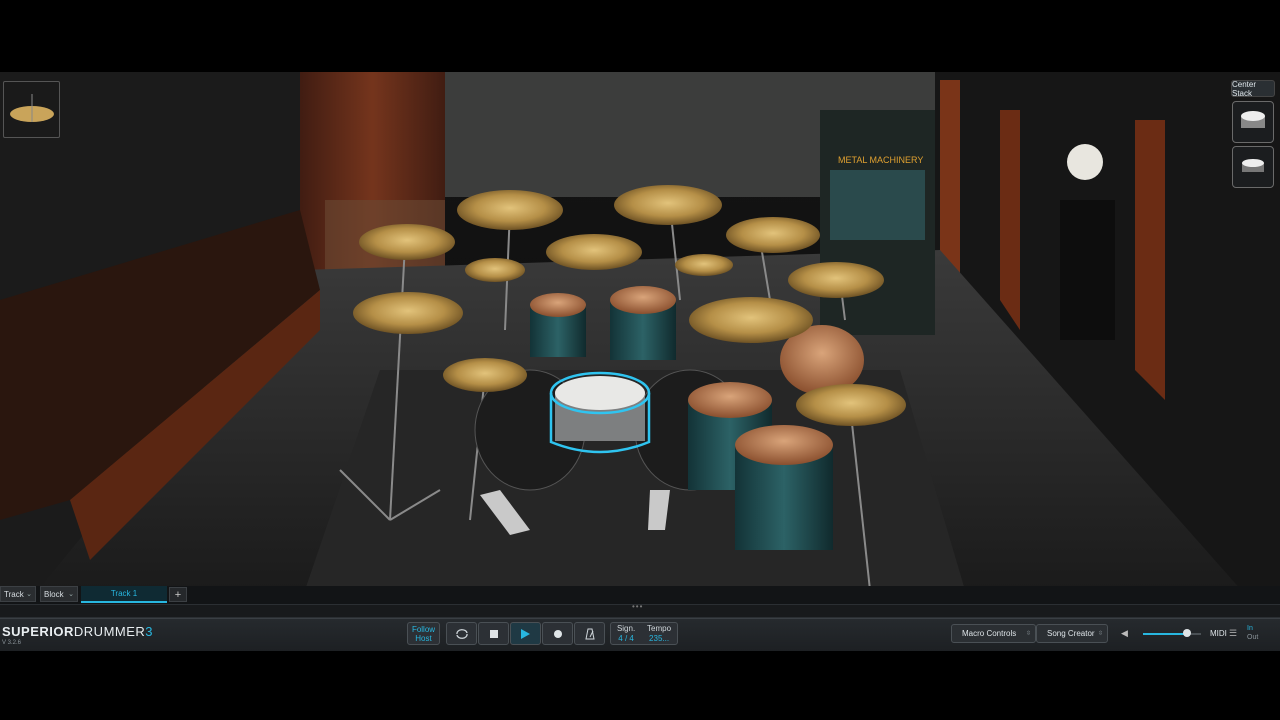  What do you see at coordinates (423, 638) in the screenshot?
I see `follow-host-line2: Host` at bounding box center [423, 638].